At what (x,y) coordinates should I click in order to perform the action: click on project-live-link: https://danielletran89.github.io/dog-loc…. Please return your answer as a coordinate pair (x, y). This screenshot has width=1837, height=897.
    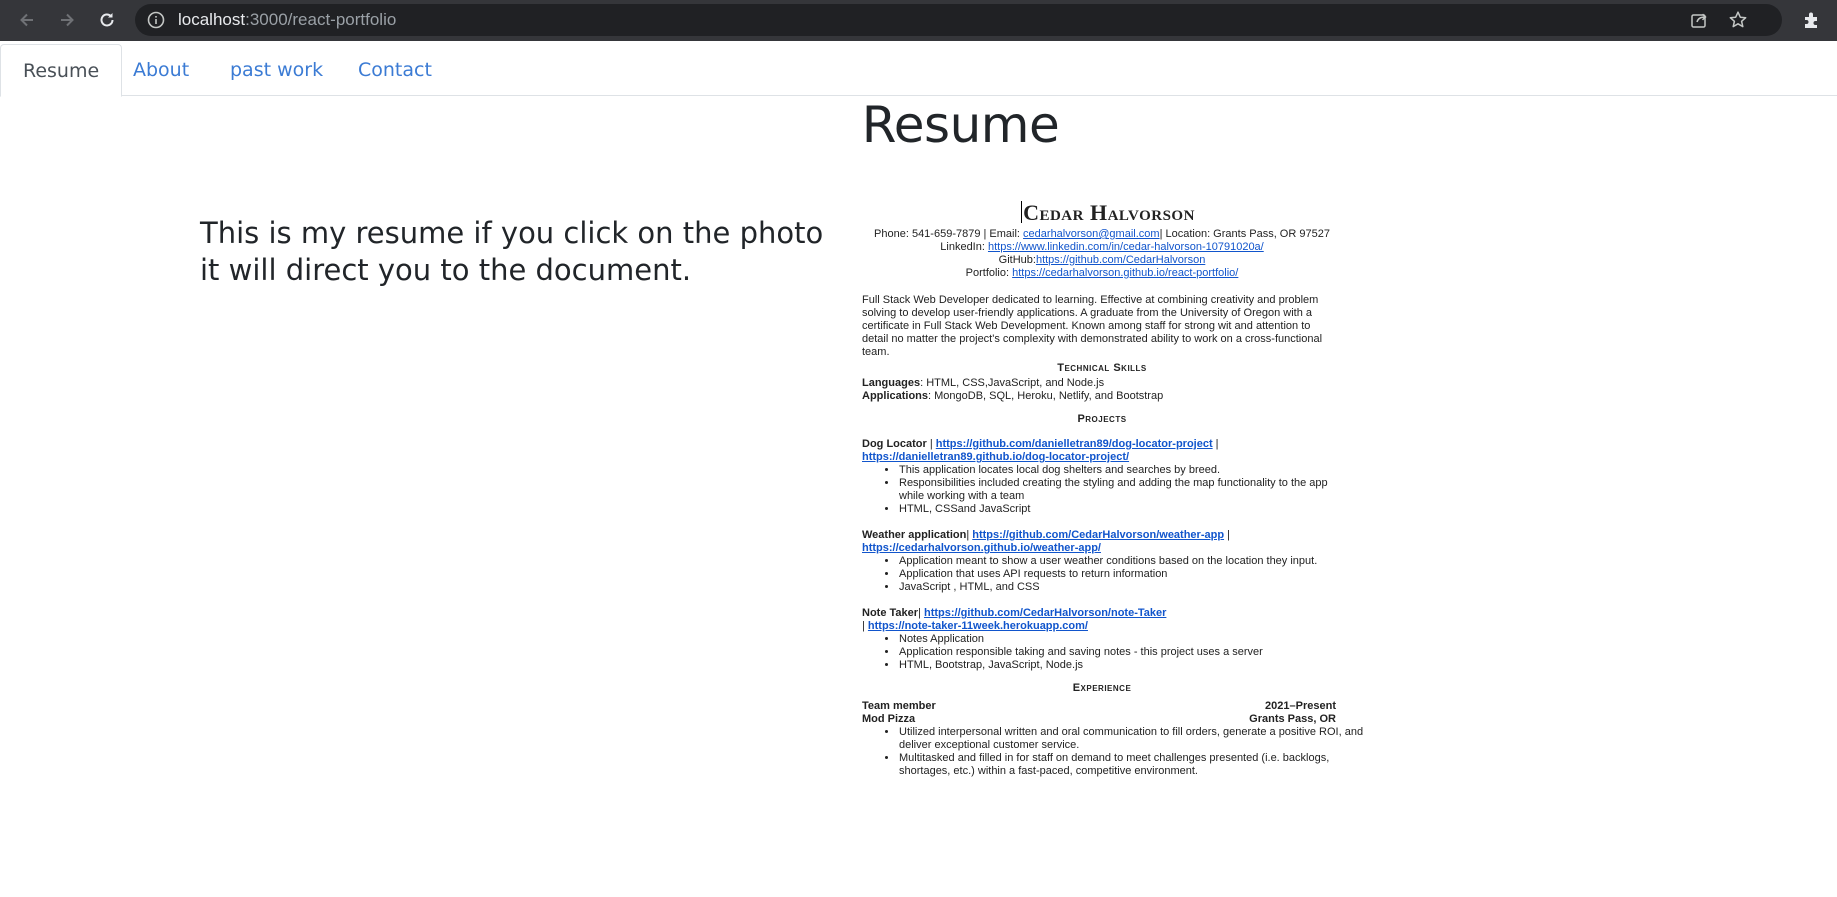
    Looking at the image, I should click on (995, 457).